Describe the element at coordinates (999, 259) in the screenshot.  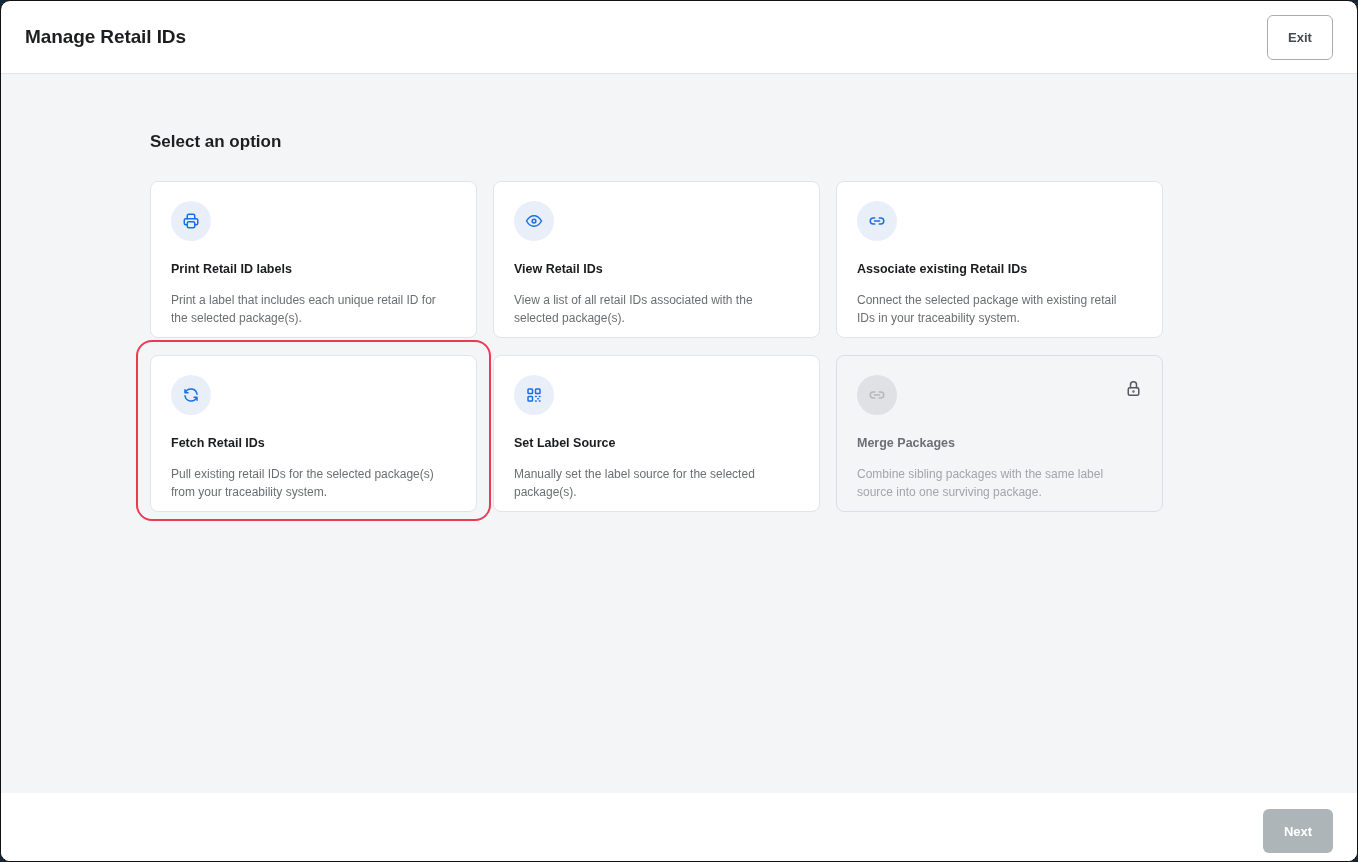
I see `option-card: Associate existing Retail IDs Connect the selected package with existing retail IDs in your traceability system.` at that location.